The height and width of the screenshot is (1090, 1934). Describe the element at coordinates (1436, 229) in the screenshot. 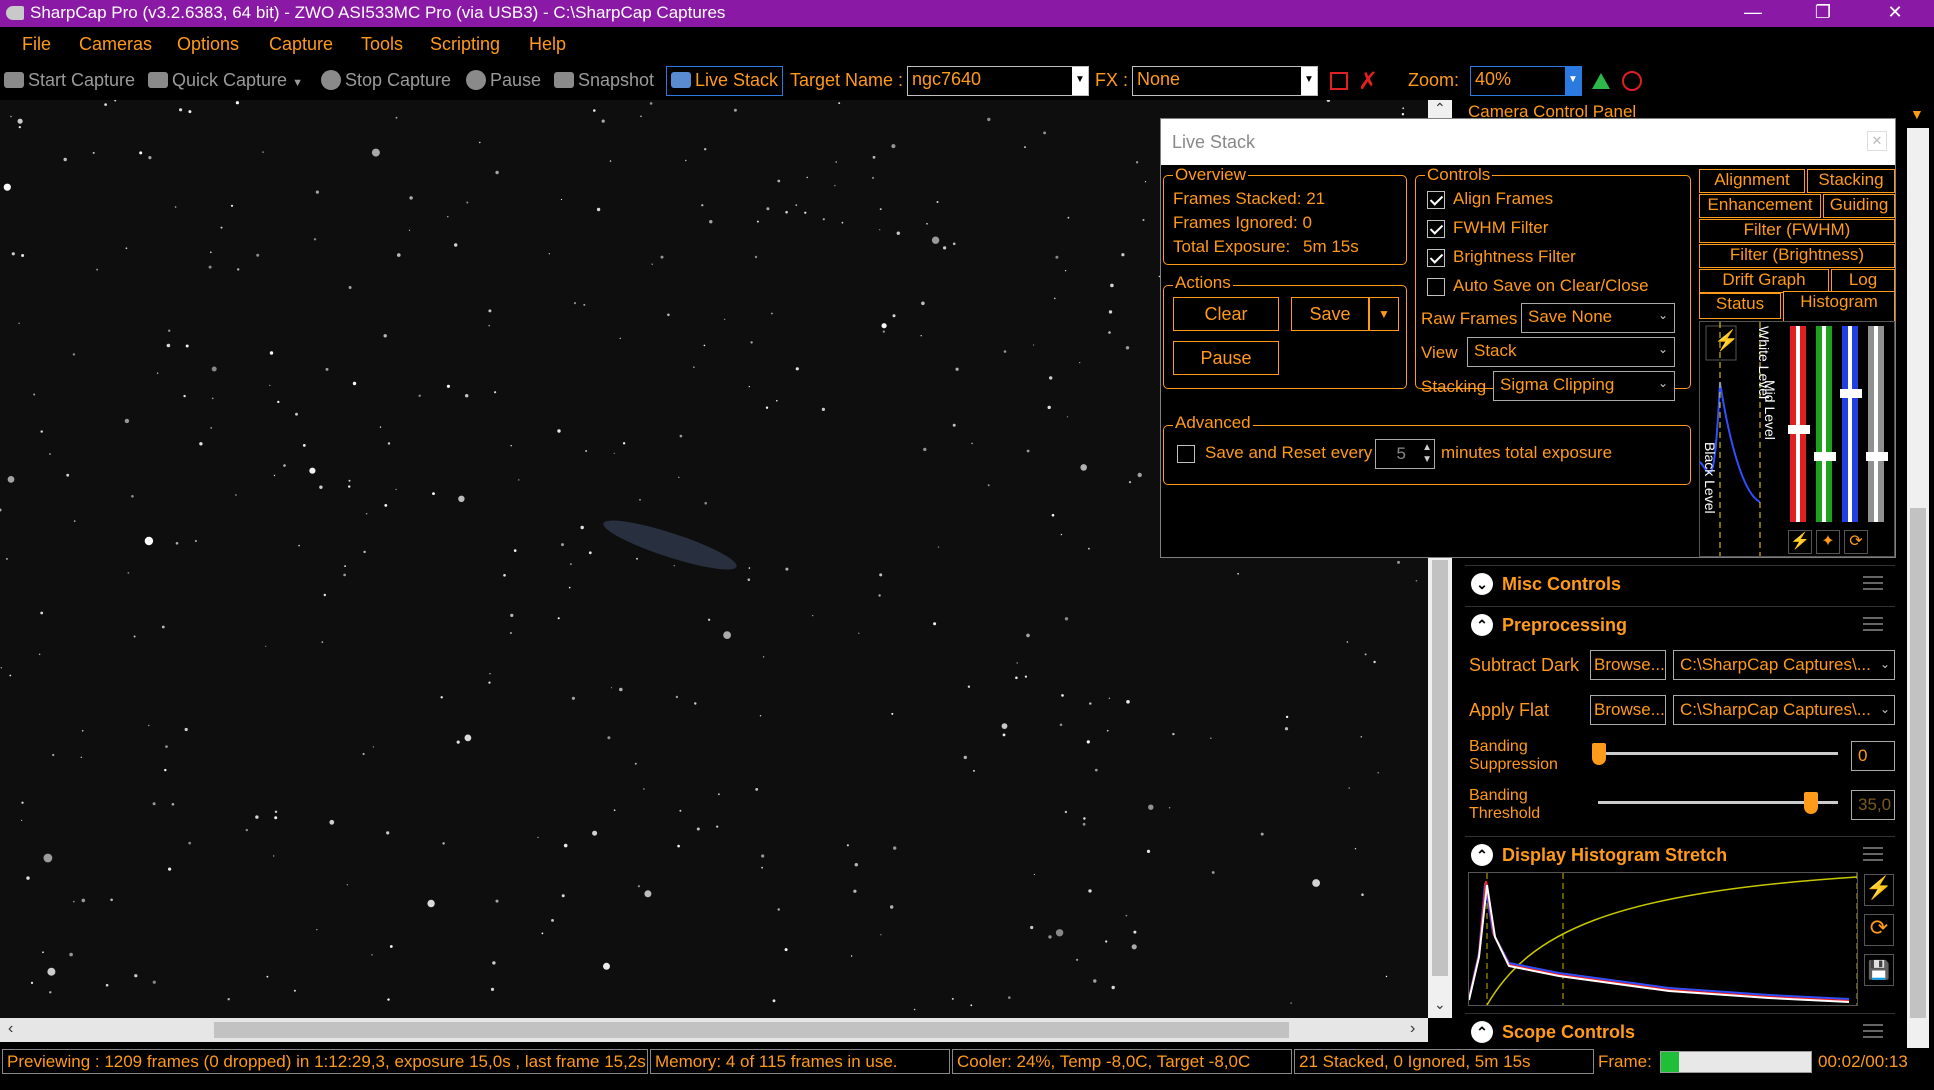

I see `fwhm-filter-checkbox` at that location.